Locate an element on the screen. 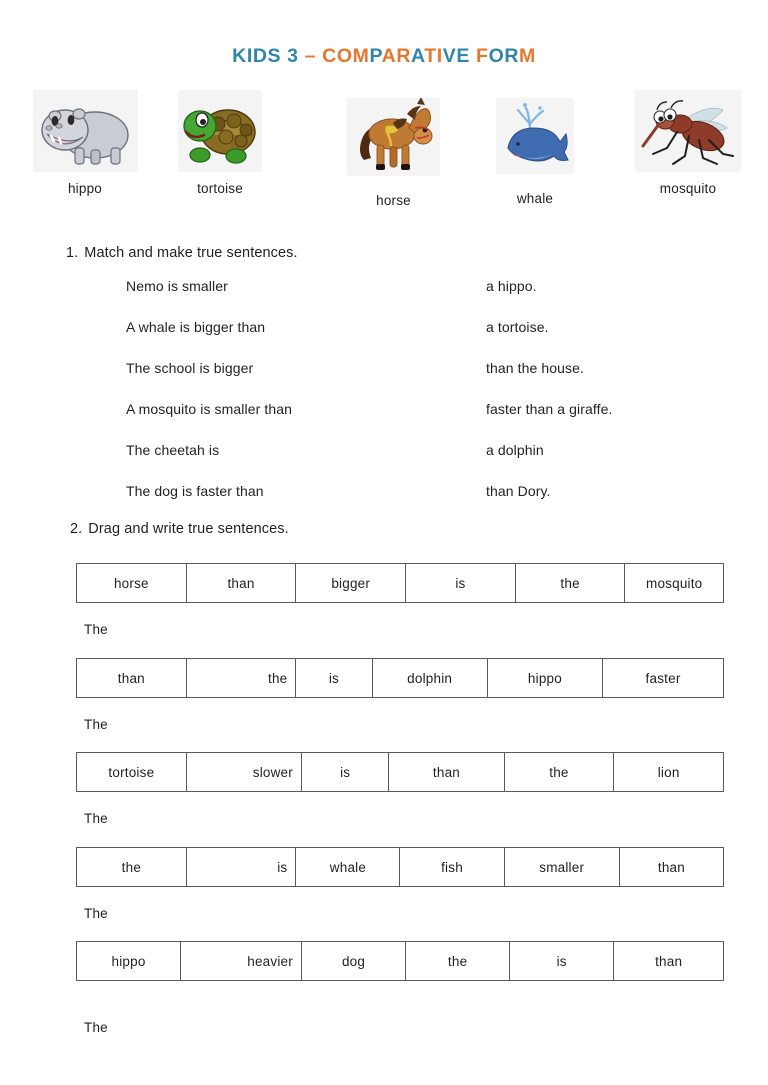 Image resolution: width=768 pixels, height=1085 pixels. match-right-item: a tortoise. is located at coordinates (549, 327).